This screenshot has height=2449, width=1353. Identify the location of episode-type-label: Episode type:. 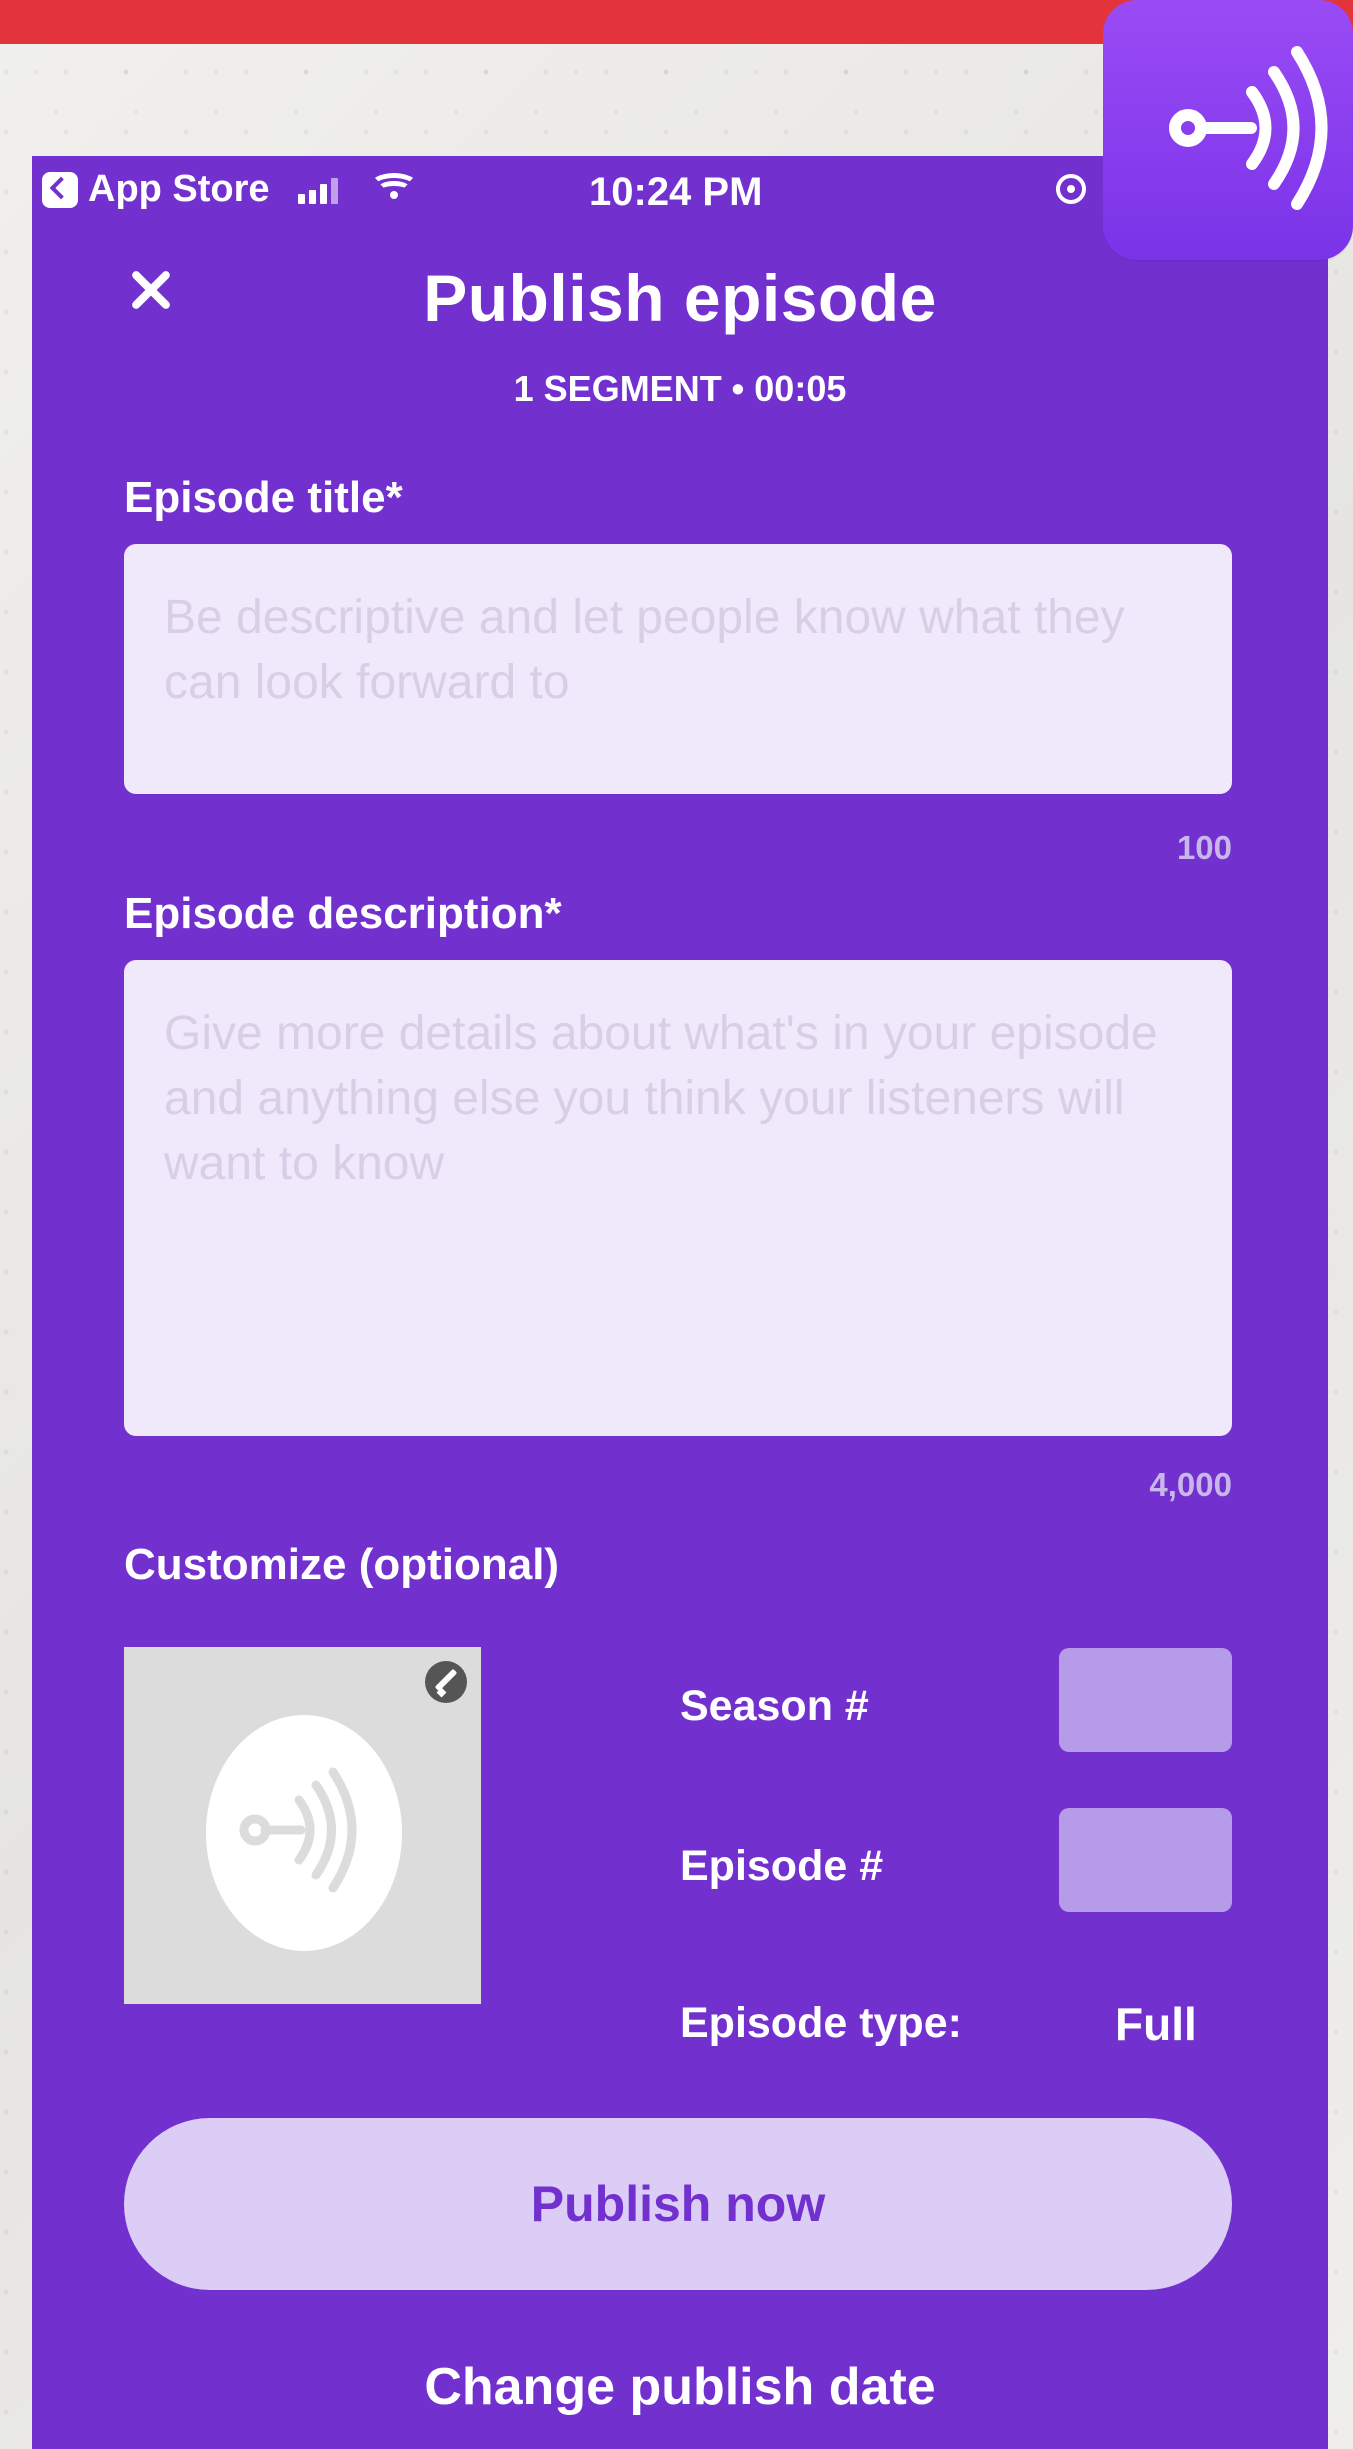
(821, 2023).